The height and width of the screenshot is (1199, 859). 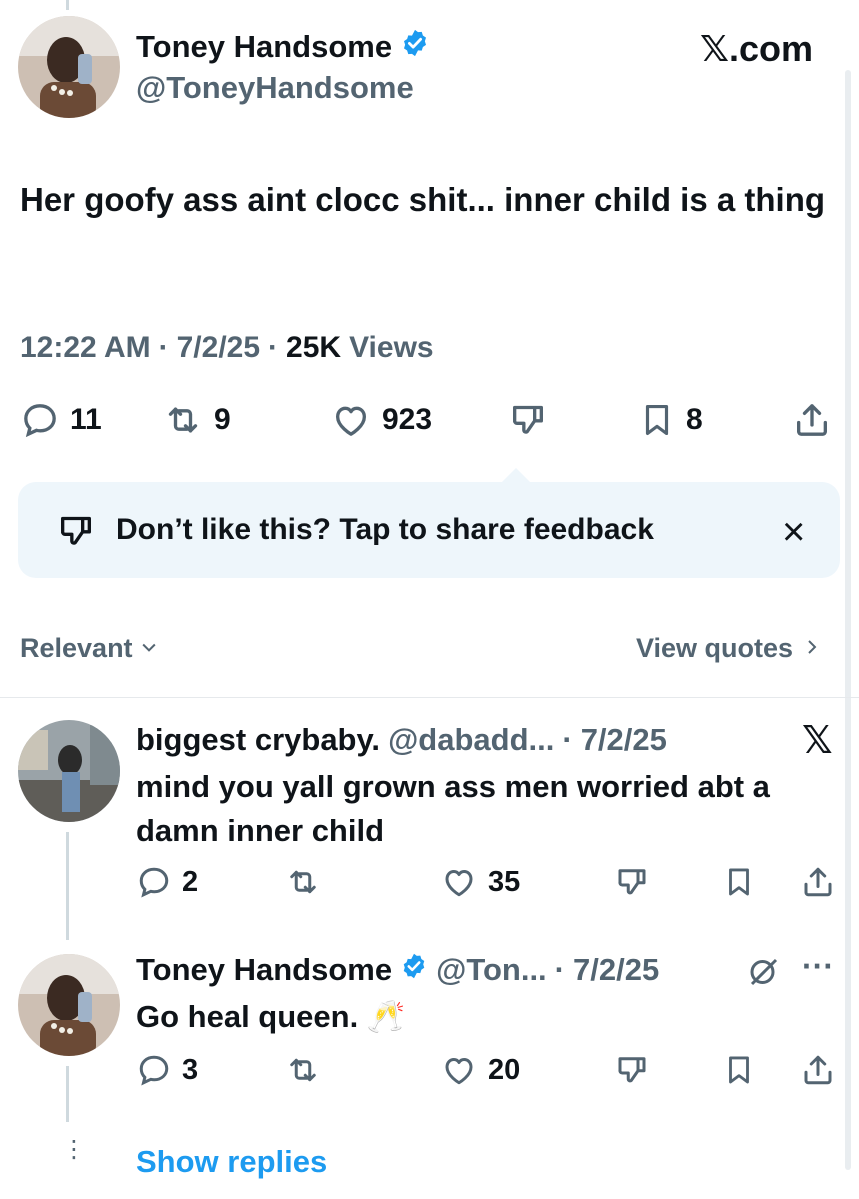 I want to click on post-date: 7/2/25, so click(x=218, y=348).